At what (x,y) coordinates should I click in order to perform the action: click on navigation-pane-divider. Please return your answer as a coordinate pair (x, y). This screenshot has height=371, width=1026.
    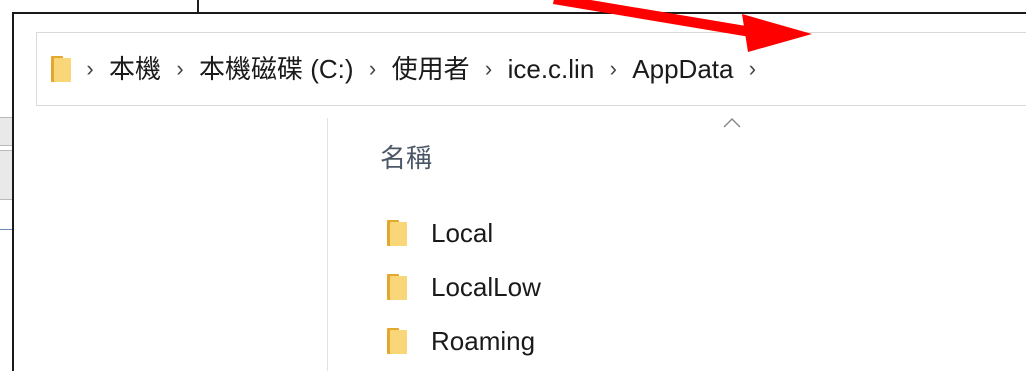
    Looking at the image, I should click on (327, 244).